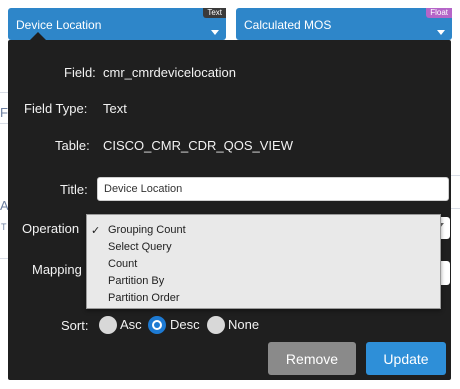 This screenshot has height=389, width=460. Describe the element at coordinates (144, 298) in the screenshot. I see `dropdown-option-partition-order: Partition Order` at that location.